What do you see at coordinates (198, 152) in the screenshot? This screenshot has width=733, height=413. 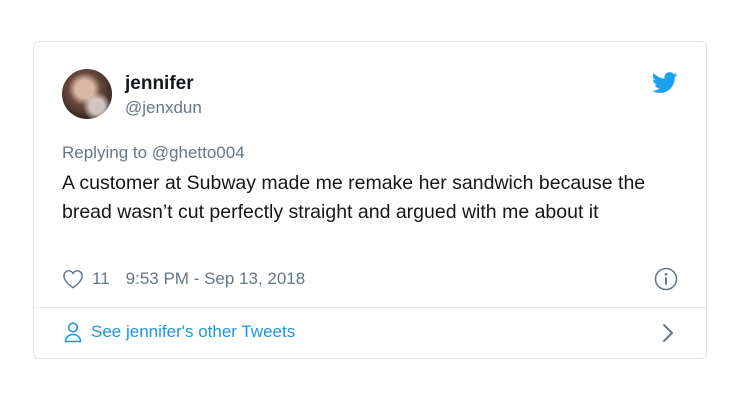 I see `reply-handle-link: @ghetto004` at bounding box center [198, 152].